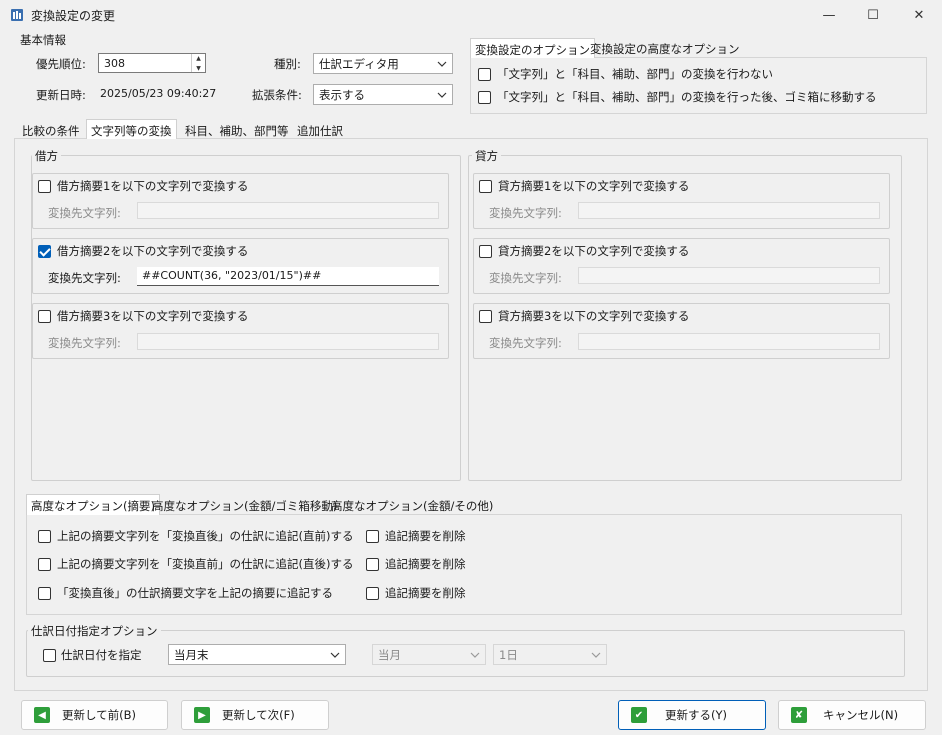  I want to click on update-prev-label: 更新して前(B), so click(99, 715).